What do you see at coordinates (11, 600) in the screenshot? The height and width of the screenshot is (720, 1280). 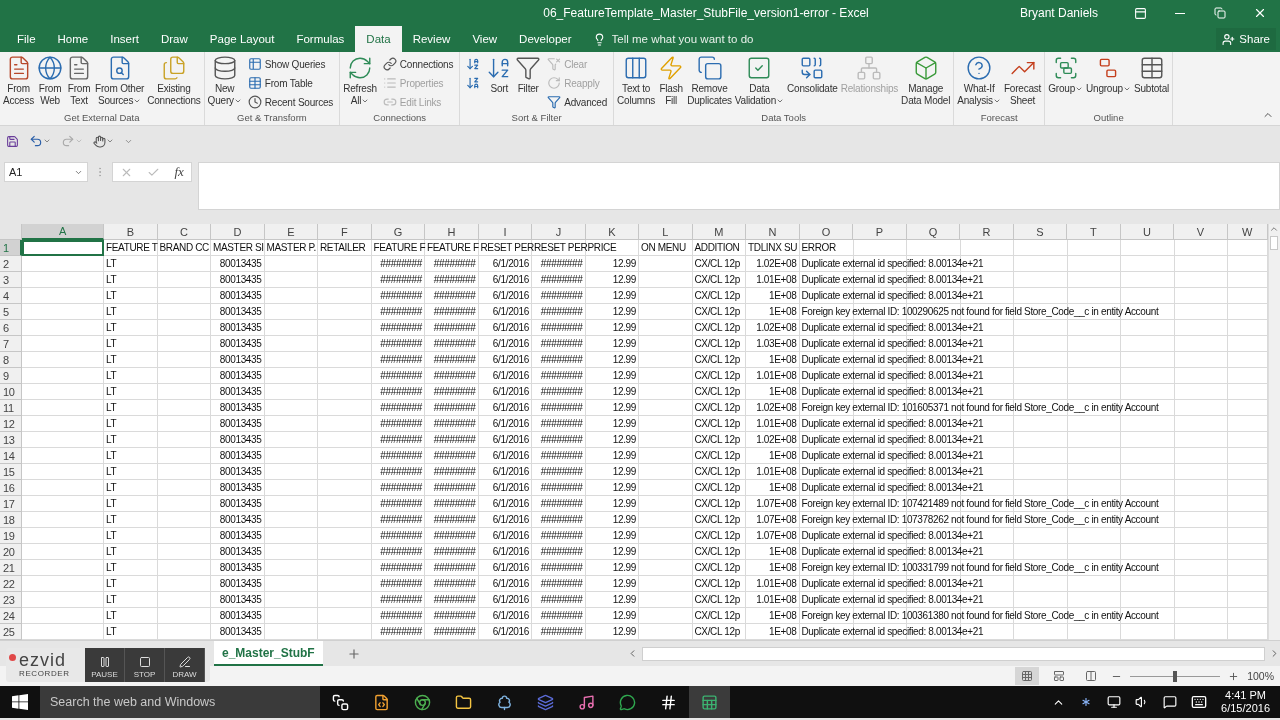 I see `row-header: 23` at bounding box center [11, 600].